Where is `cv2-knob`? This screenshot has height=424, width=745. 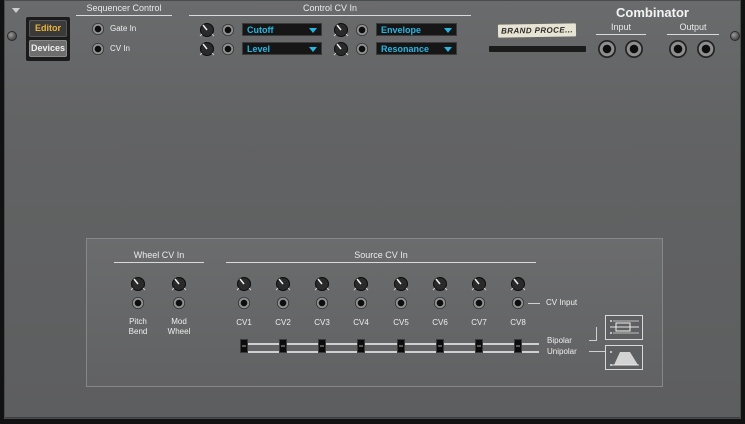 cv2-knob is located at coordinates (283, 284).